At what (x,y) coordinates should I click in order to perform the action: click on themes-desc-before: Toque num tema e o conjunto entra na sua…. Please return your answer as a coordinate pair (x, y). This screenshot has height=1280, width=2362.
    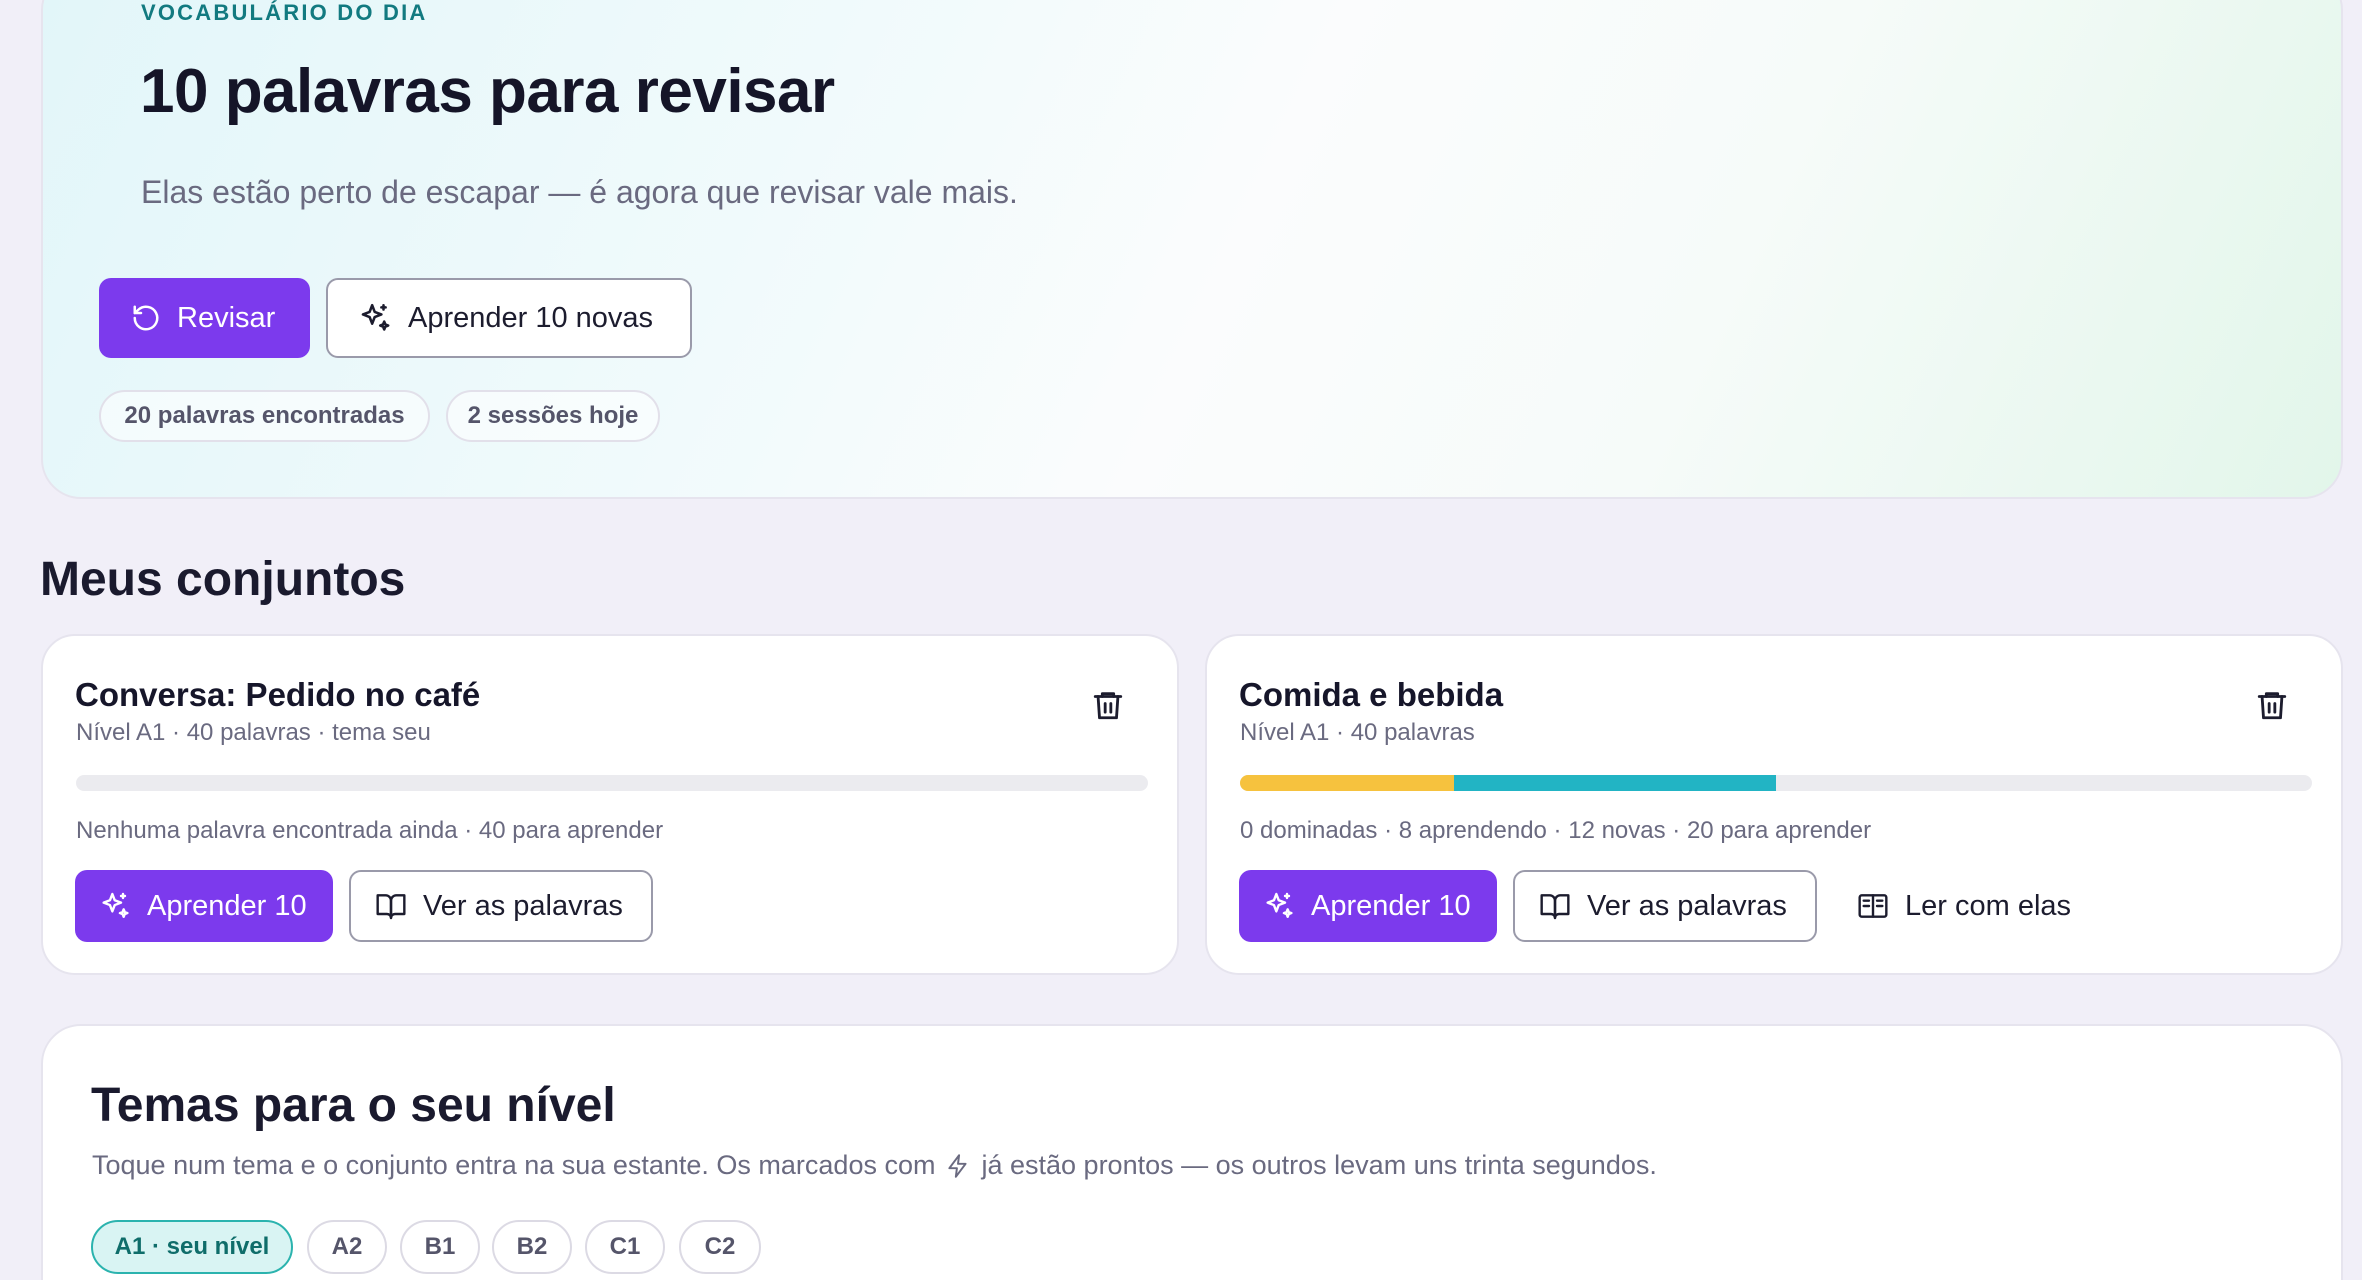
    Looking at the image, I should click on (514, 1165).